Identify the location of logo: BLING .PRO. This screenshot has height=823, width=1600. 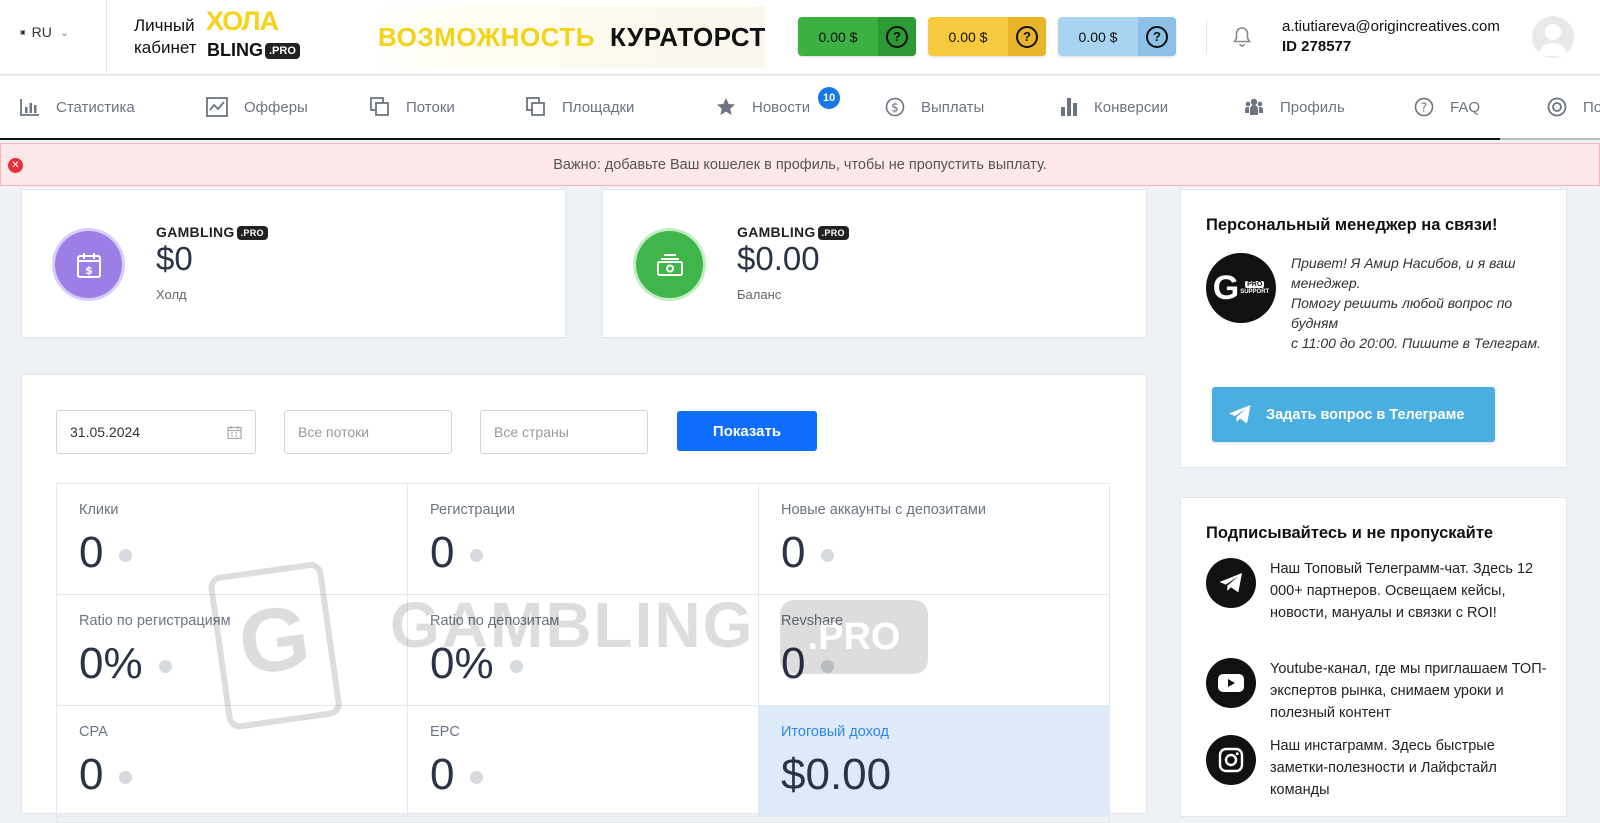
(253, 50).